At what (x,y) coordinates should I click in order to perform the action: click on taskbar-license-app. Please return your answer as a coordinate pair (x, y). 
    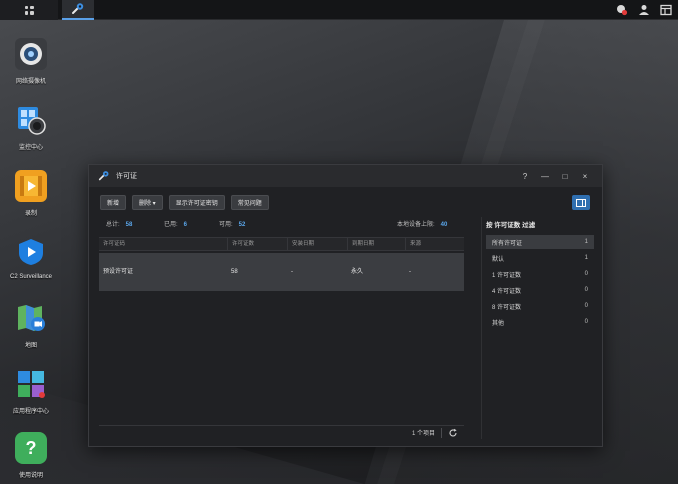
    Looking at the image, I should click on (78, 10).